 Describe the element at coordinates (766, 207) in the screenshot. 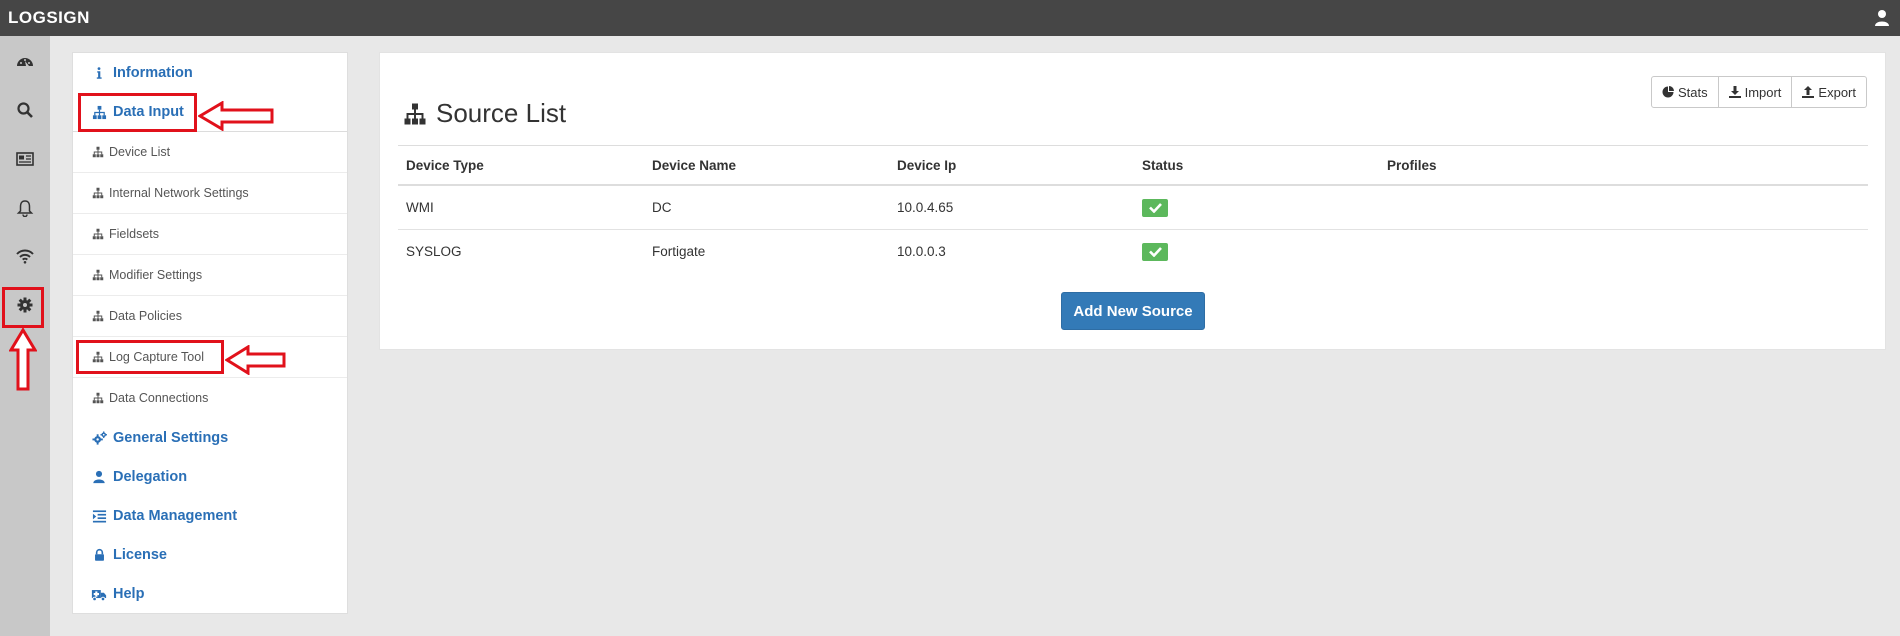

I see `device-name-cell: DC` at that location.